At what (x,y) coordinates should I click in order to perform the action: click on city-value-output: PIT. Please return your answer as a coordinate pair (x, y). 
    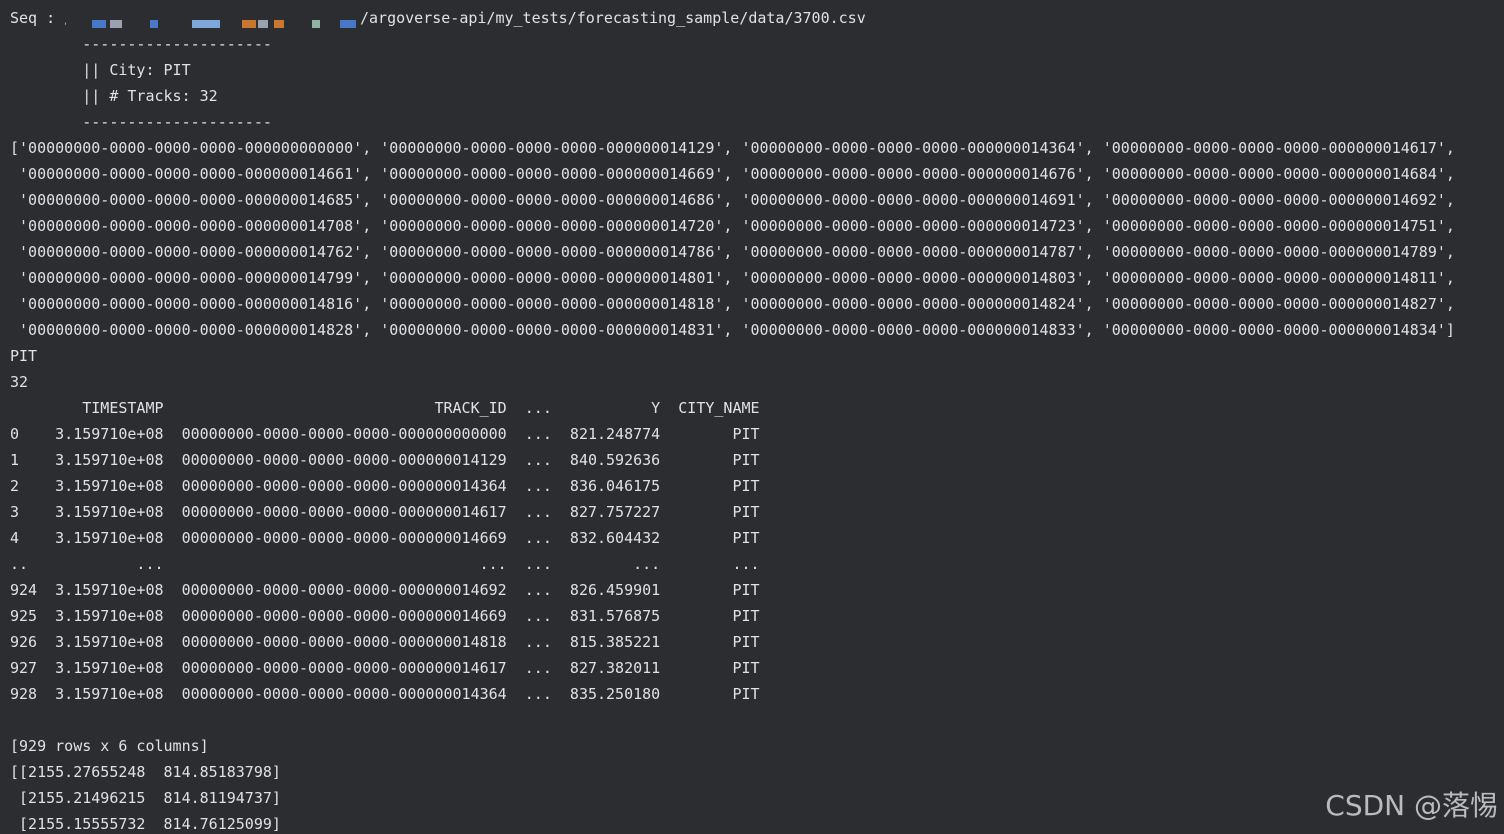
    Looking at the image, I should click on (24, 356).